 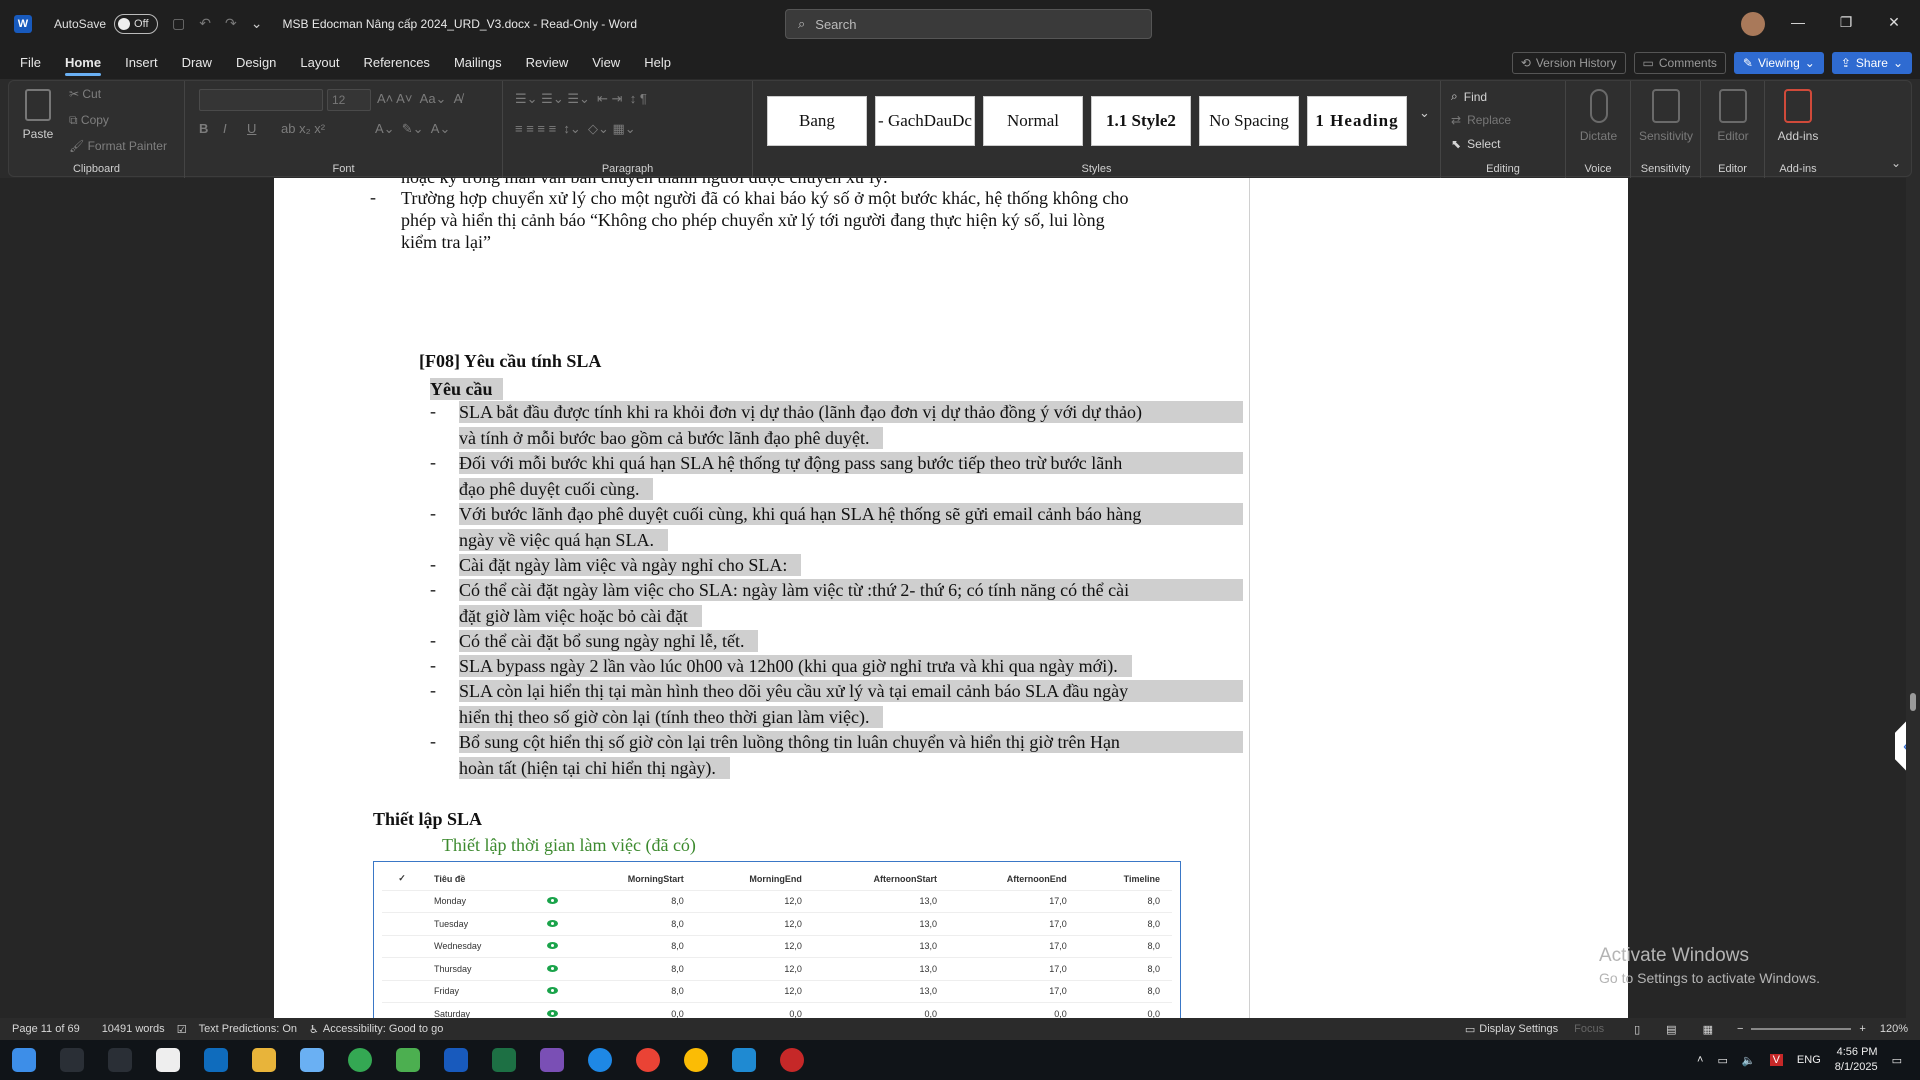 What do you see at coordinates (133, 1029) in the screenshot?
I see `word-count: 10491 words` at bounding box center [133, 1029].